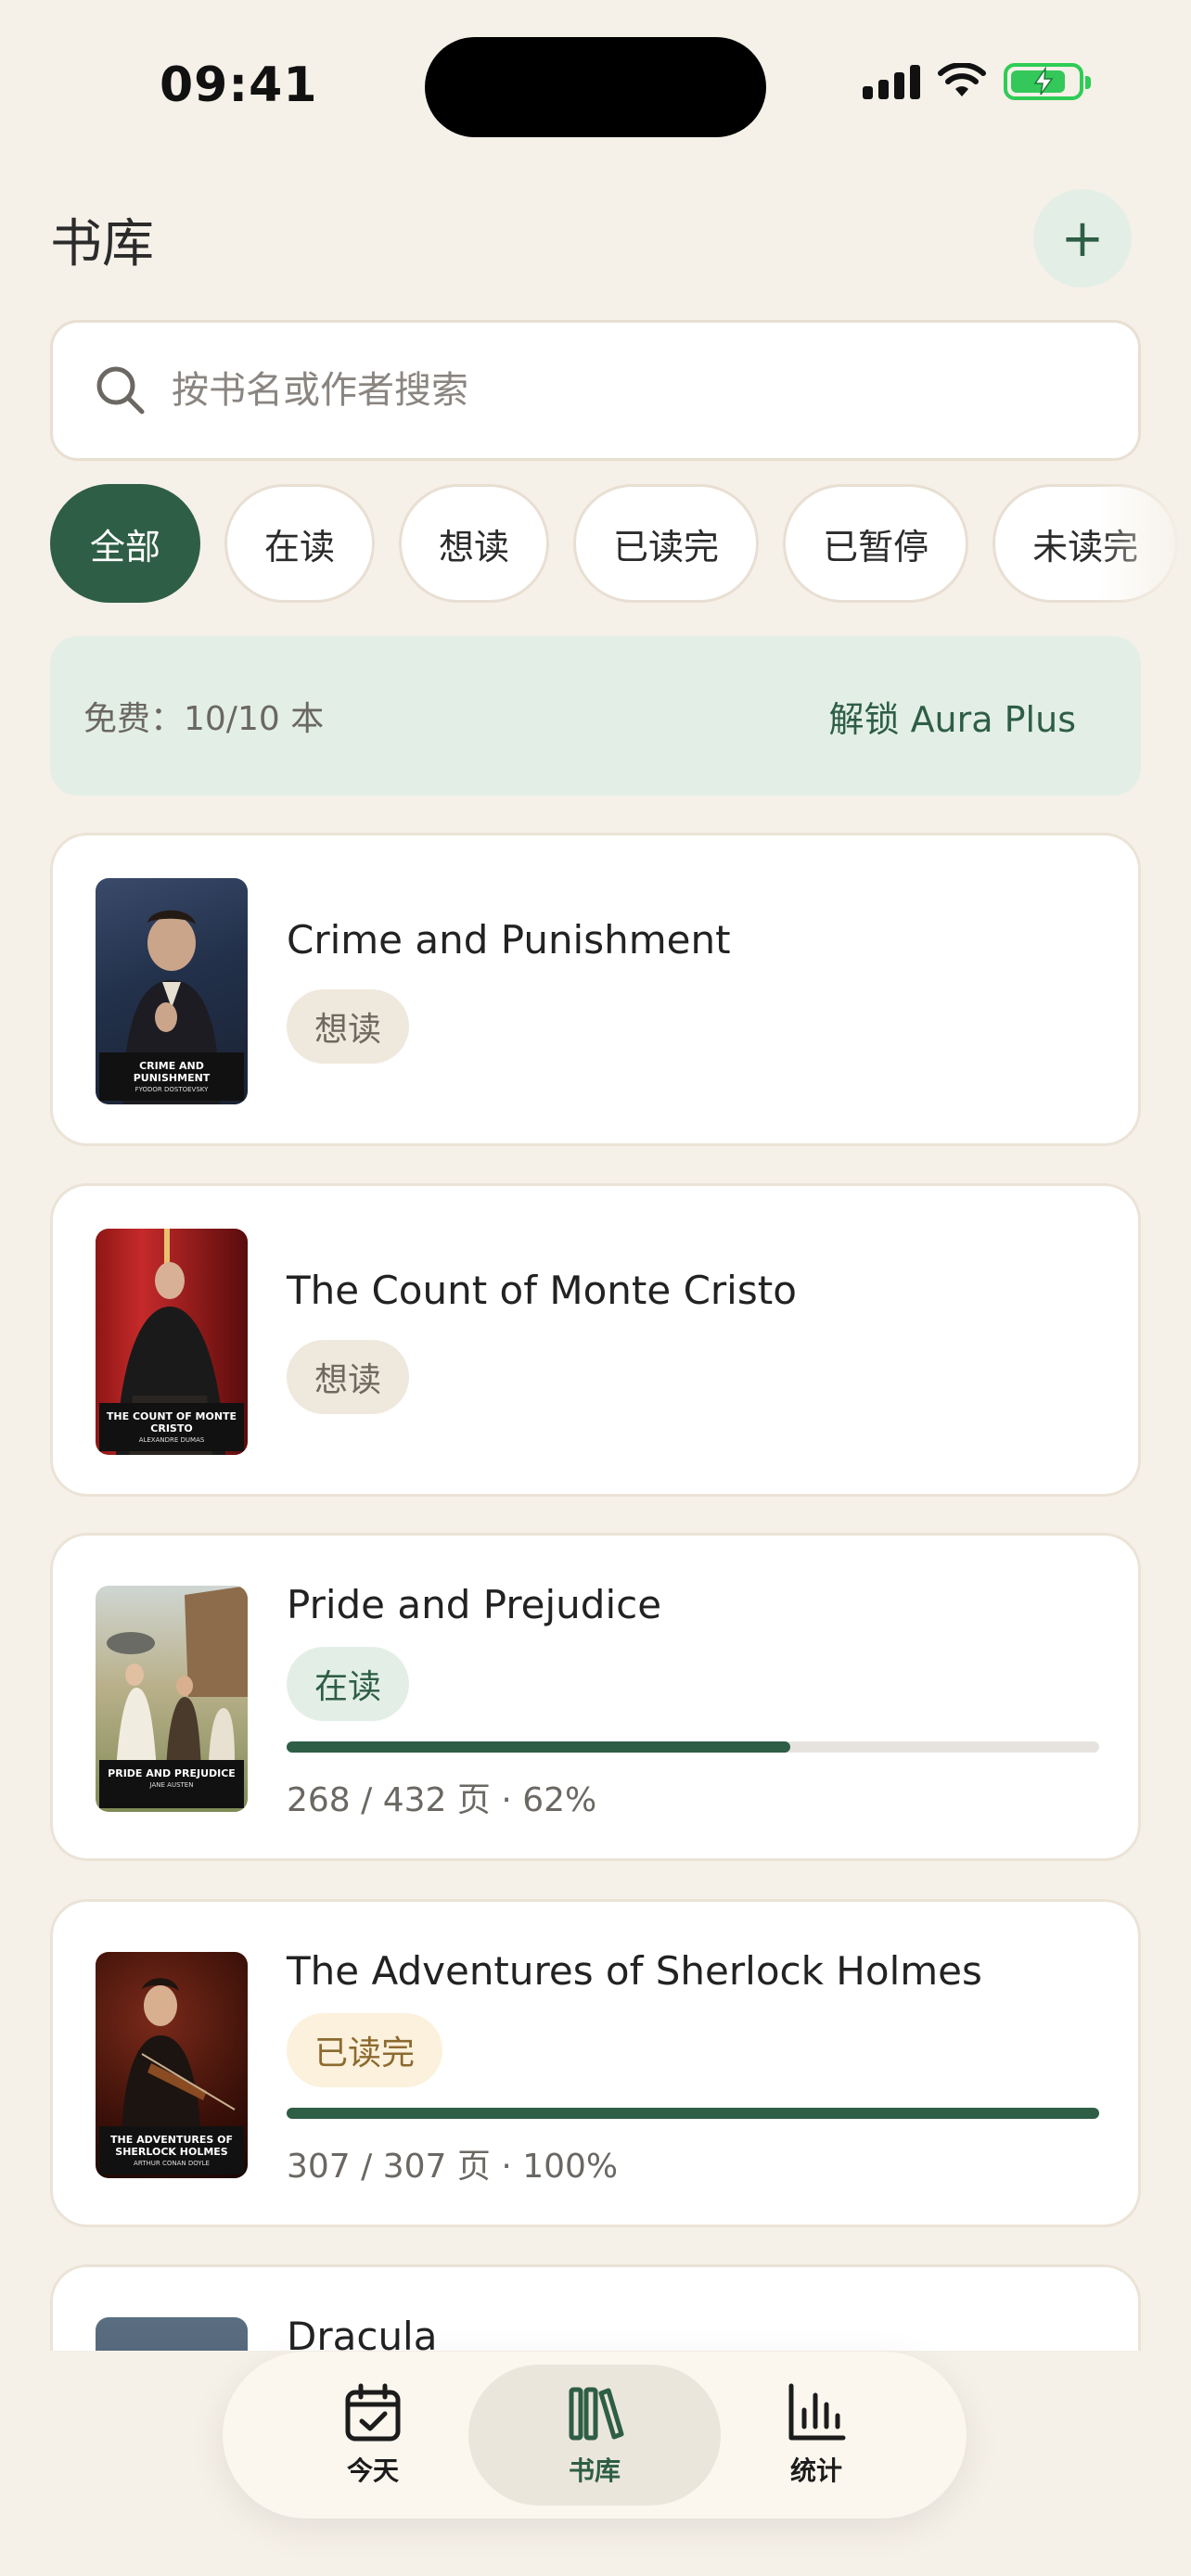 The width and height of the screenshot is (1191, 2576). What do you see at coordinates (876, 543) in the screenshot?
I see `filter-chip-paused: 已暂停` at bounding box center [876, 543].